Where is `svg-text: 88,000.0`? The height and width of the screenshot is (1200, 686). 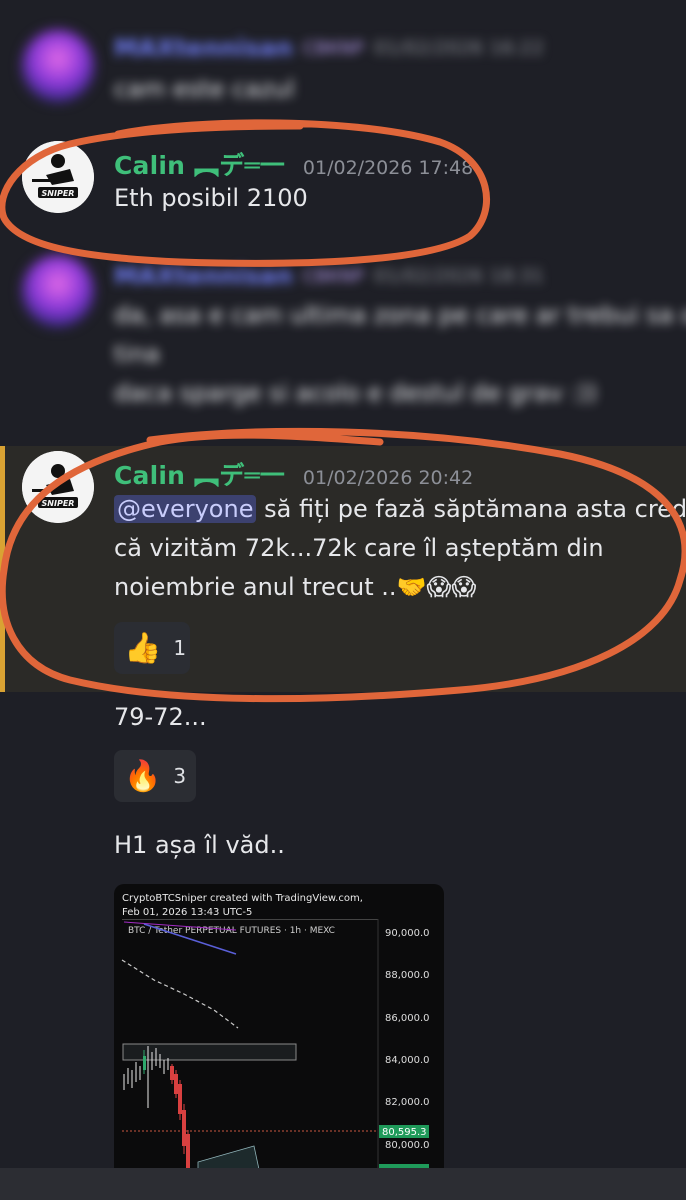
svg-text: 88,000.0 is located at coordinates (407, 975).